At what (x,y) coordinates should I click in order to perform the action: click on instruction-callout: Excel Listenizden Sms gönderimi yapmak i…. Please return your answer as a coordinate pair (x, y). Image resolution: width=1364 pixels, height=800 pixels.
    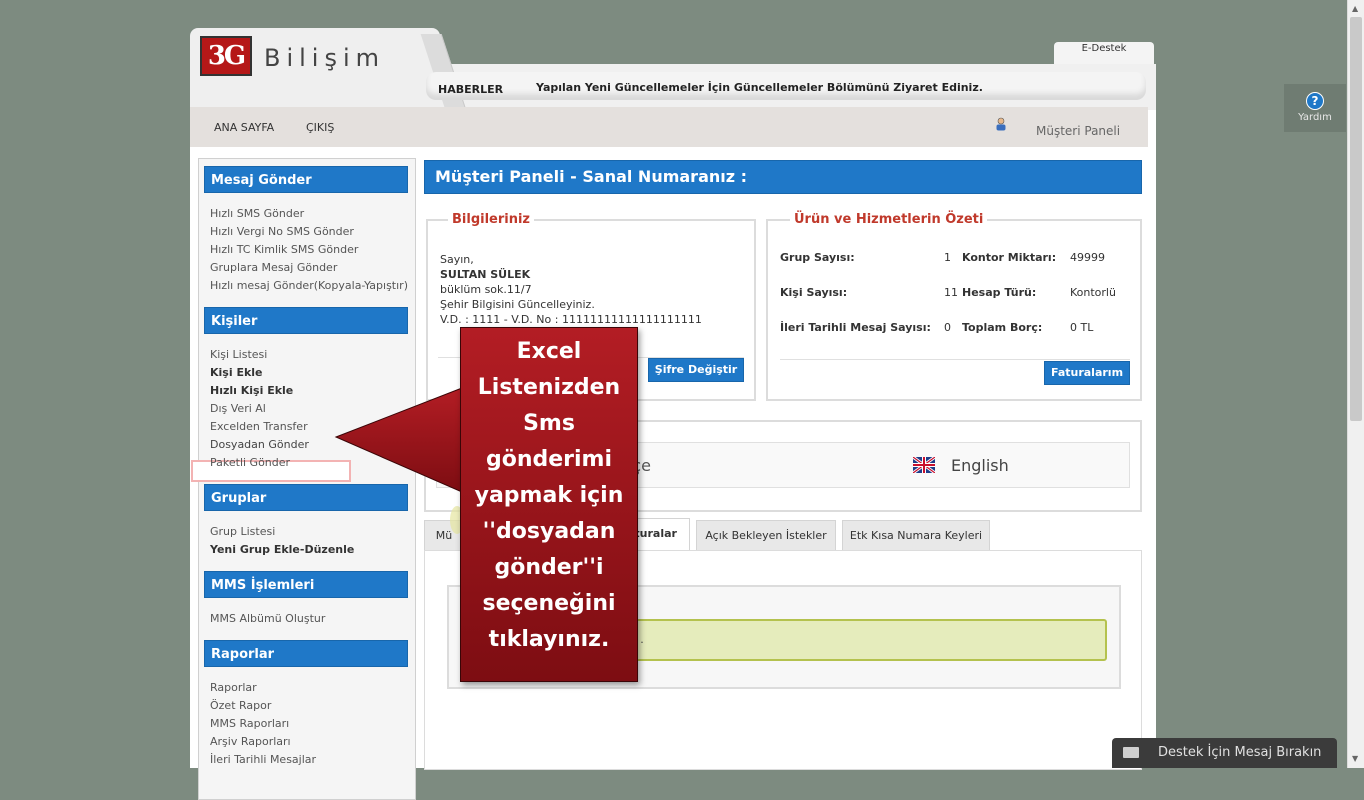
    Looking at the image, I should click on (549, 504).